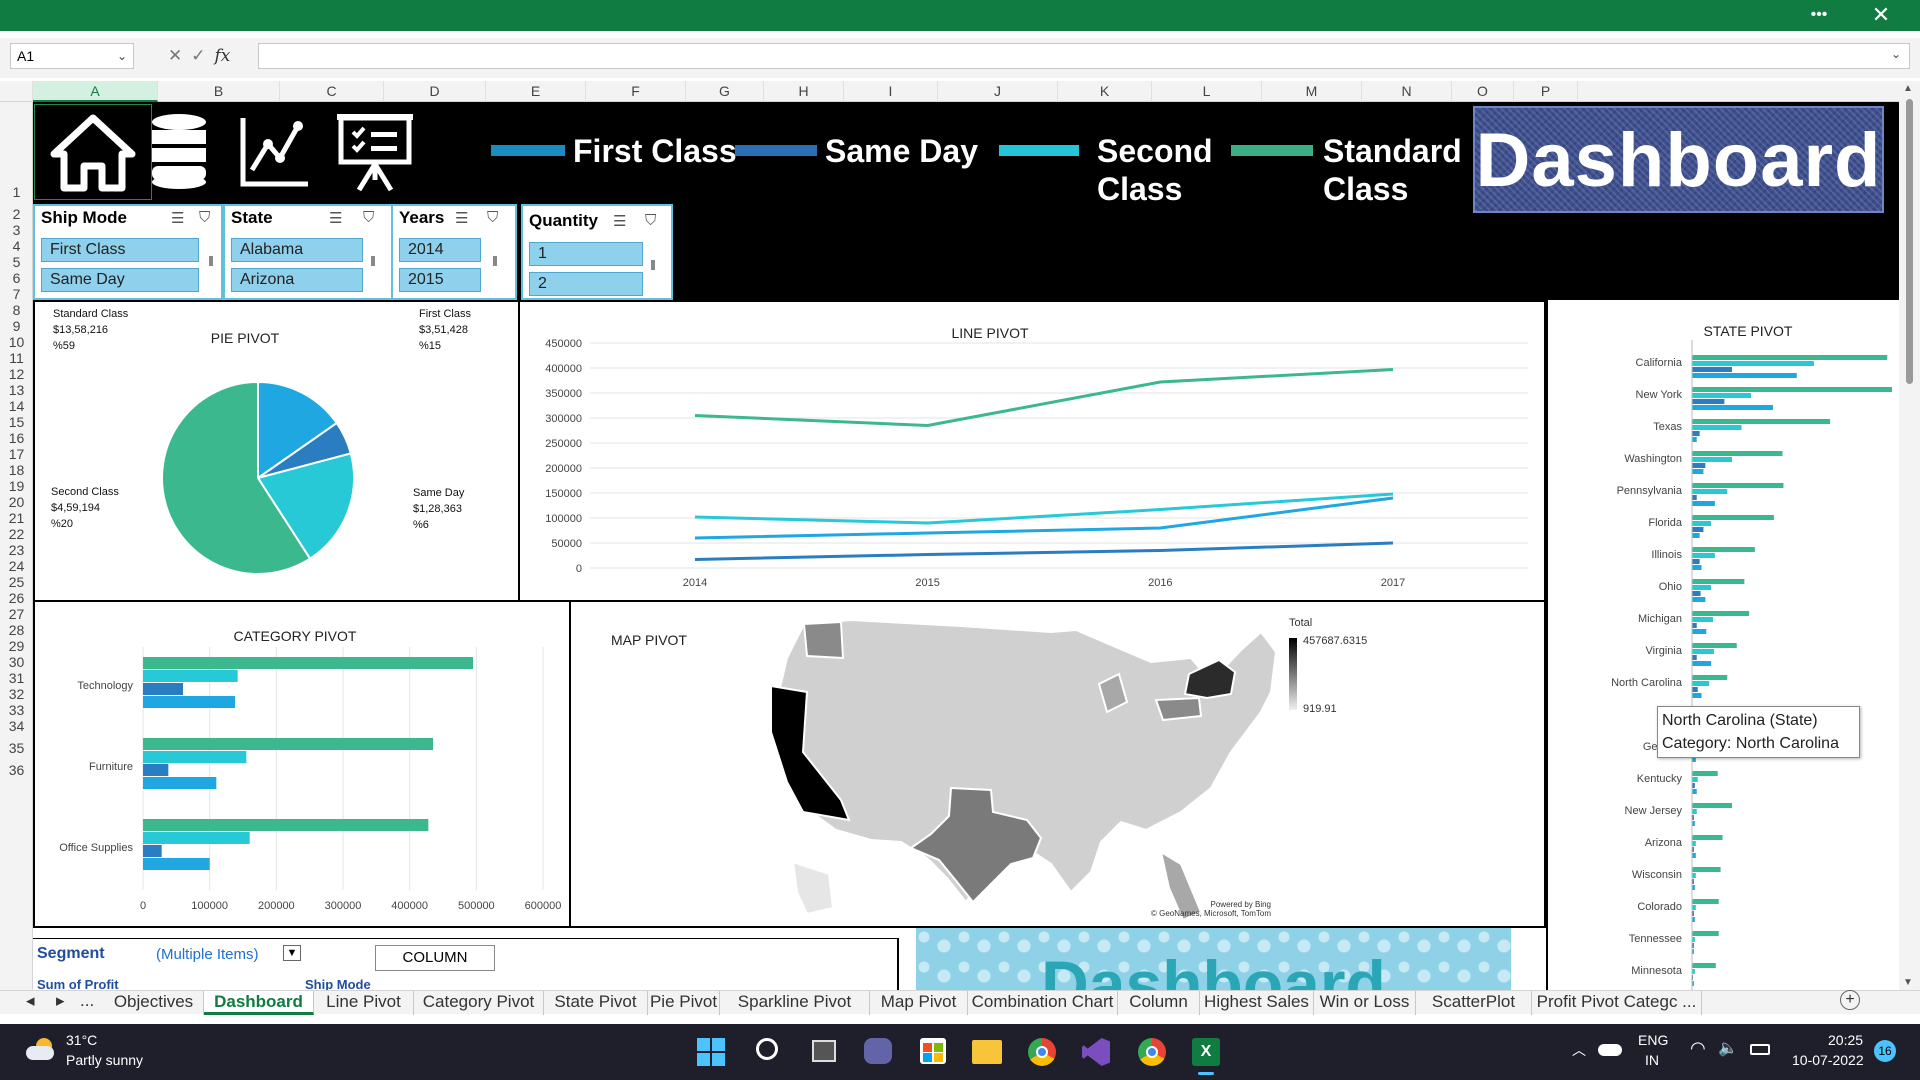 The image size is (1920, 1080). I want to click on sheet-tab: Sparkline Pivot, so click(795, 1003).